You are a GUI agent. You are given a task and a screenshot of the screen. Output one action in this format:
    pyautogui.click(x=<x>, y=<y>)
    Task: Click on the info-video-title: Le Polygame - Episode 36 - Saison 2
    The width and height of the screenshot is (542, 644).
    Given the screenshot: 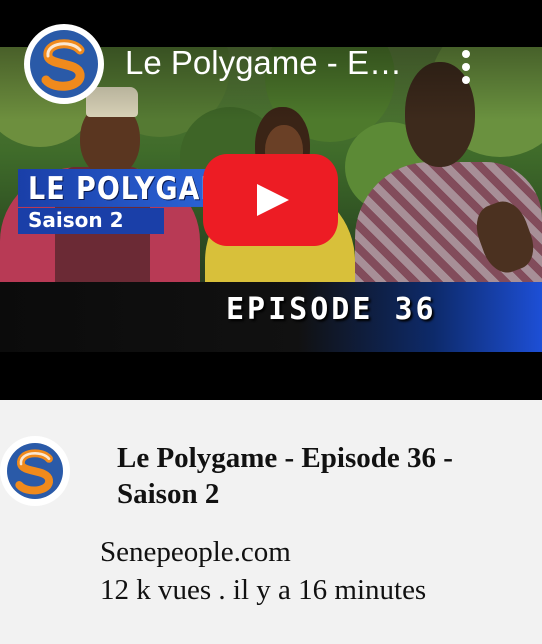 What is the action you would take?
    pyautogui.click(x=317, y=476)
    